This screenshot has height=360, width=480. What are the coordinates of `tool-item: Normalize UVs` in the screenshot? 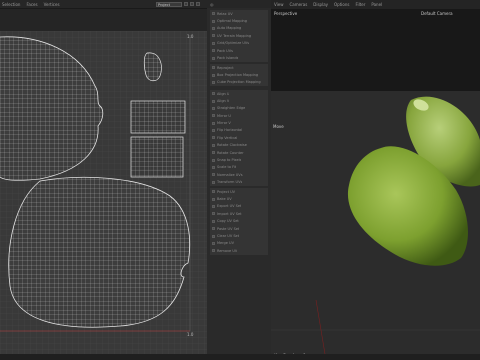 It's located at (239, 174).